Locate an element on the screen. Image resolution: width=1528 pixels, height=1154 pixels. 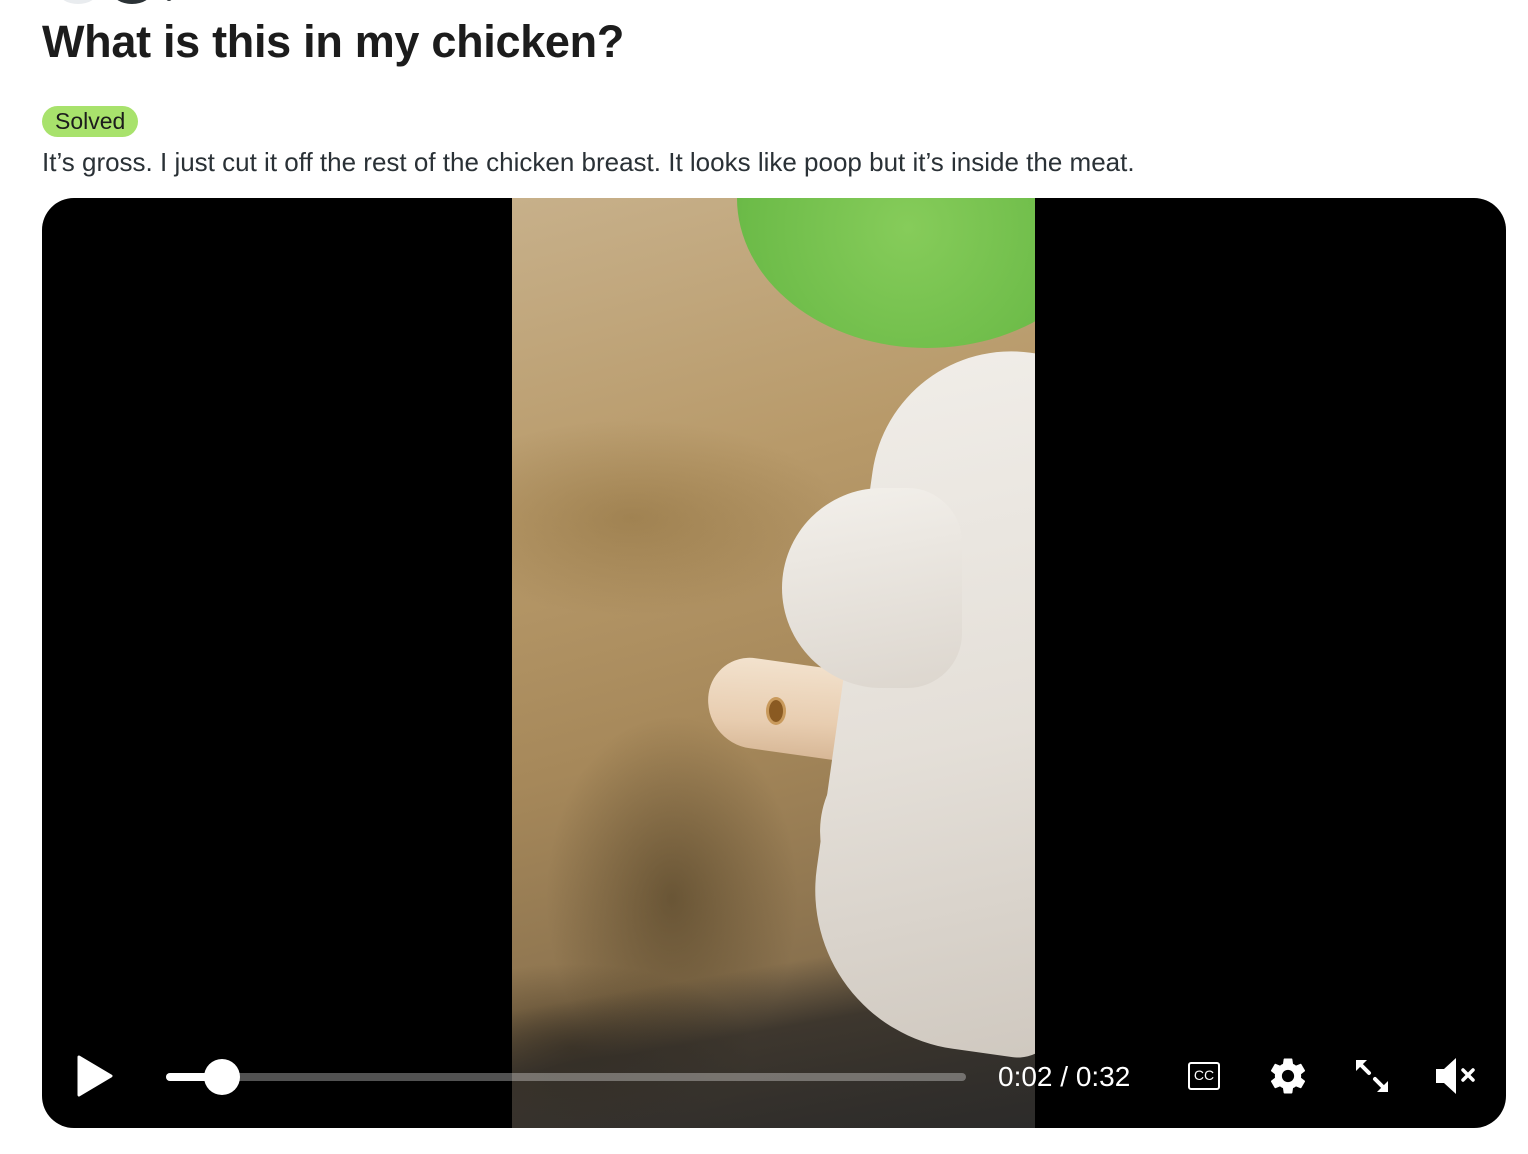
user-avatar is located at coordinates (132, 2).